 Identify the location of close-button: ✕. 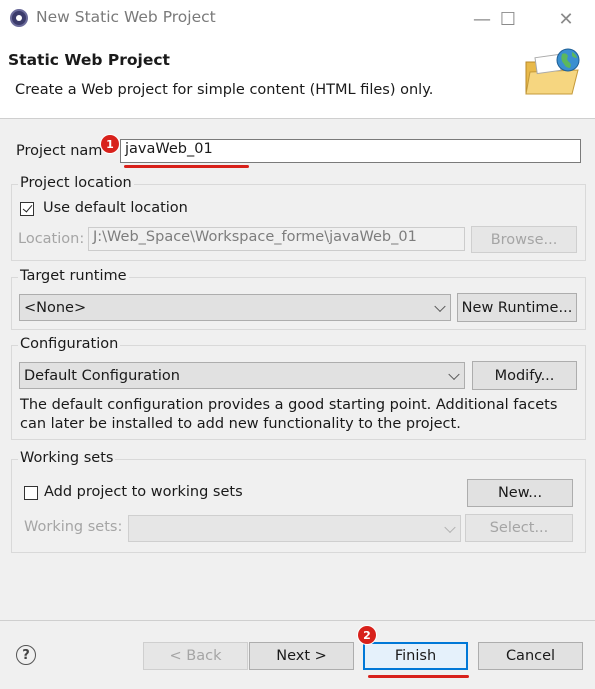
(566, 19).